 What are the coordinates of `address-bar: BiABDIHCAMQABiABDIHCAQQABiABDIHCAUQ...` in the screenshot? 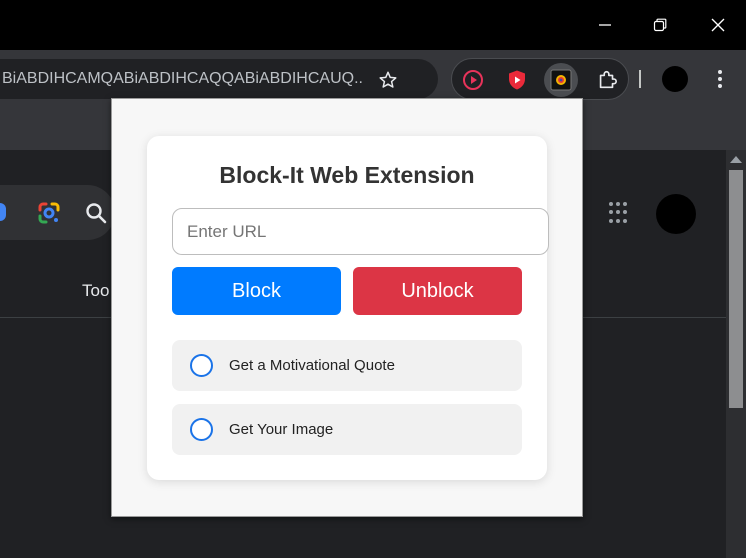 It's located at (219, 79).